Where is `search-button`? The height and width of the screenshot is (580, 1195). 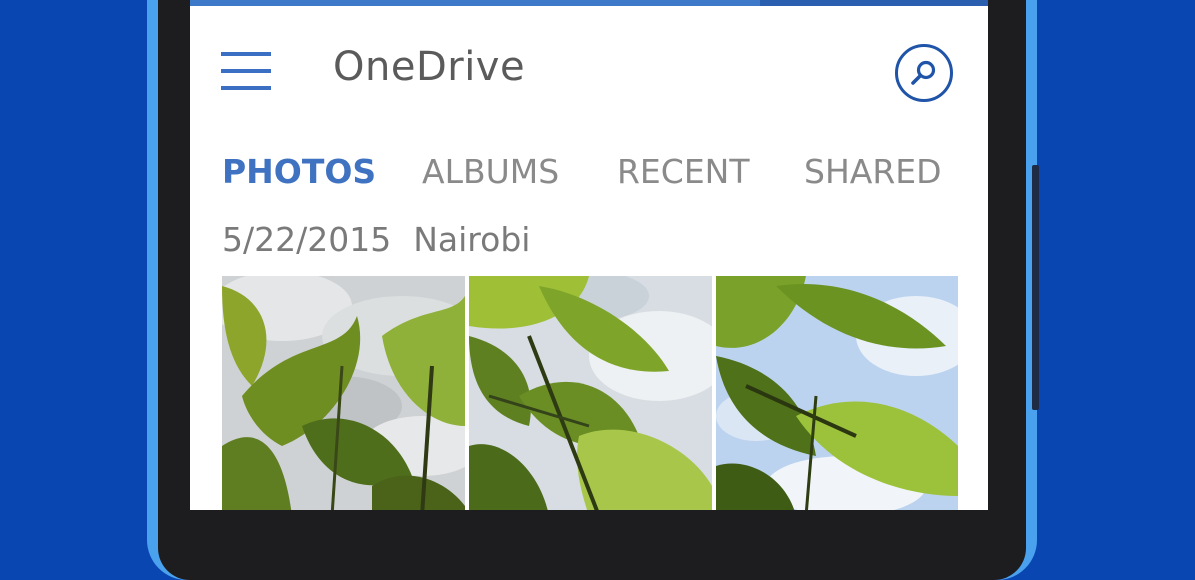
search-button is located at coordinates (924, 73).